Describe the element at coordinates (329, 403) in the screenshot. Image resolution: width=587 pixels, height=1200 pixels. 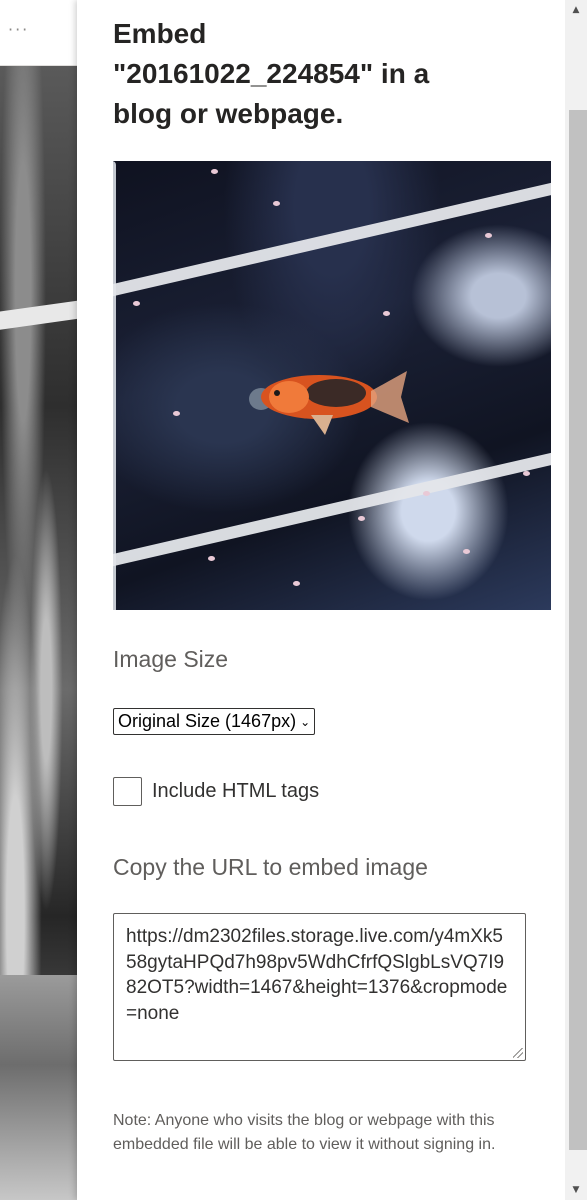
I see `goldfish-image` at that location.